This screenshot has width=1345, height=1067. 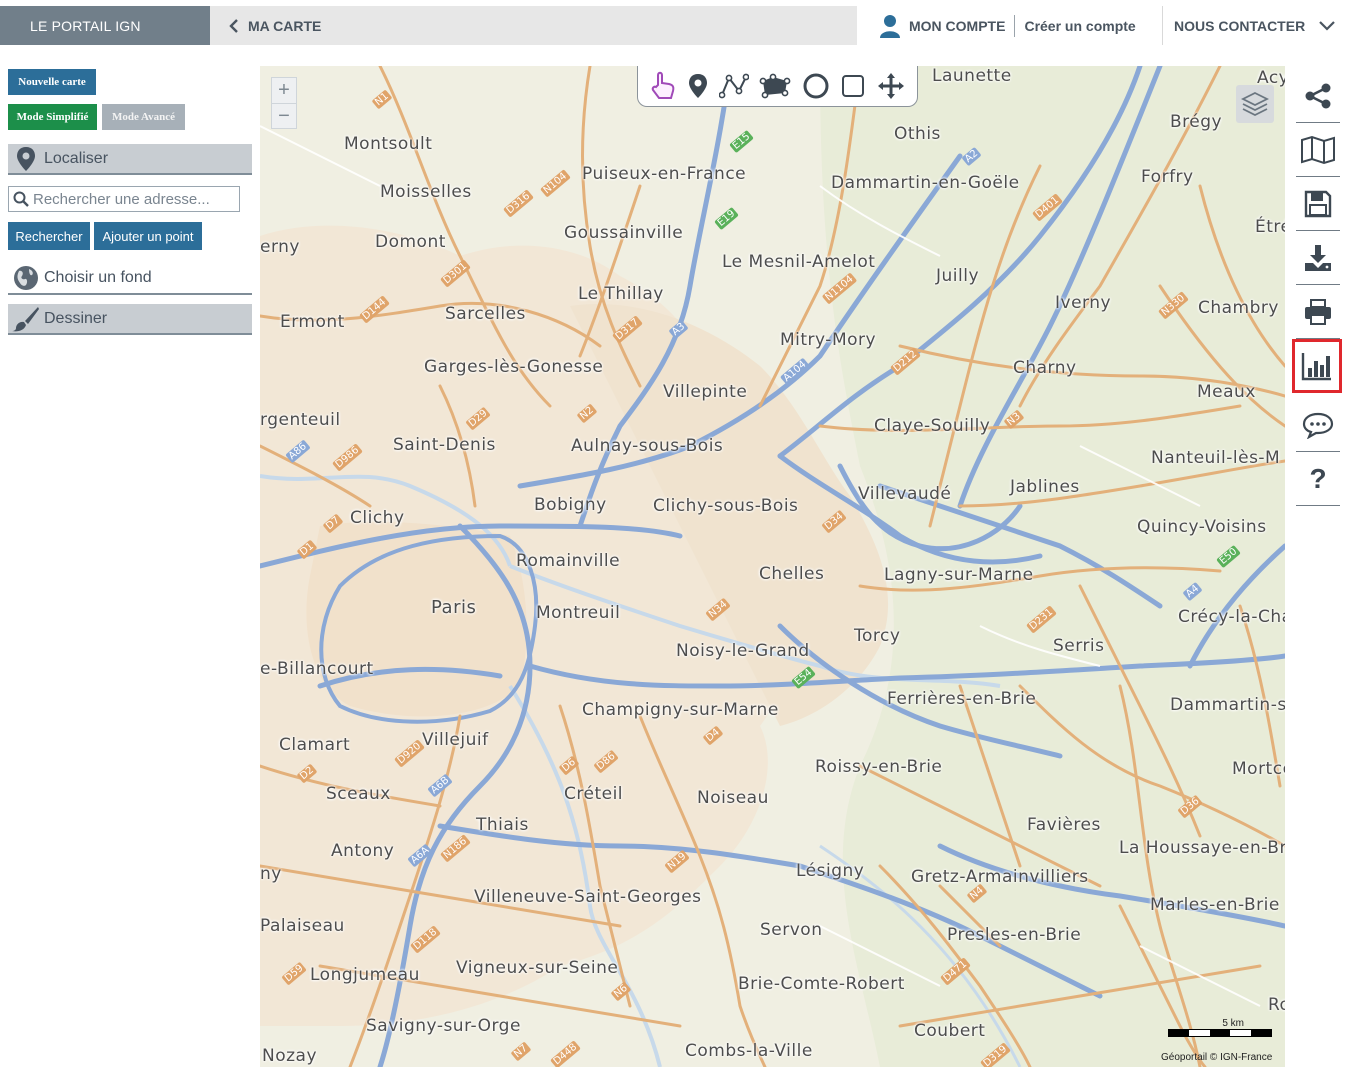 What do you see at coordinates (143, 117) in the screenshot?
I see `advanced-mode-button: Mode Avancé` at bounding box center [143, 117].